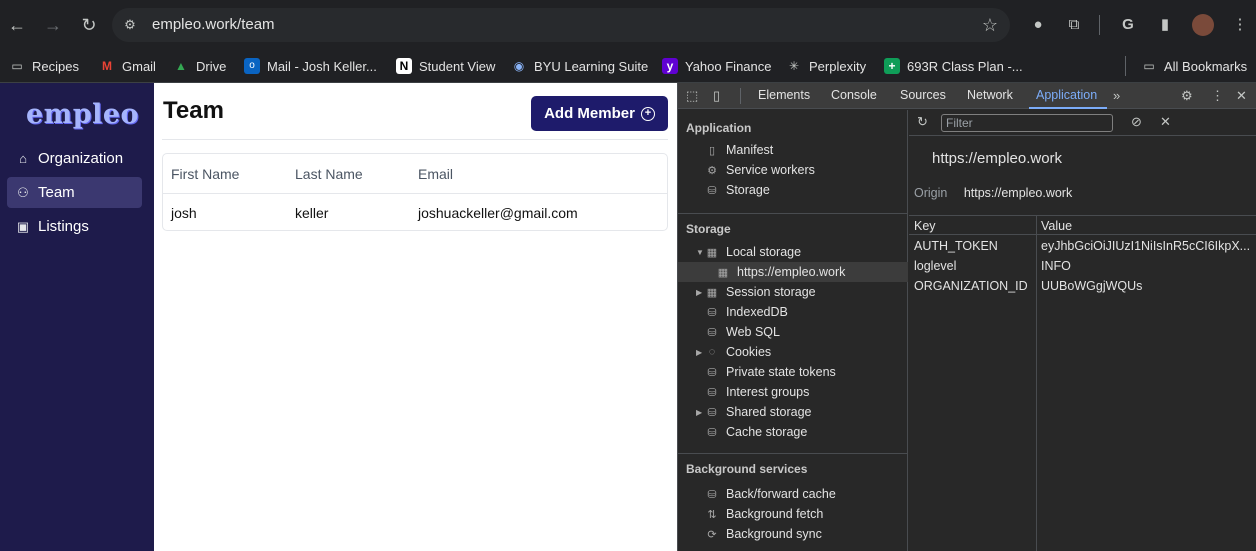  Describe the element at coordinates (935, 266) in the screenshot. I see `kv-key: loglevel` at that location.